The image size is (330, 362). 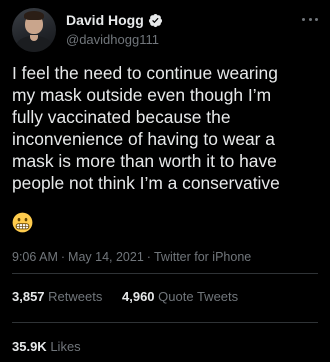 What do you see at coordinates (143, 139) in the screenshot?
I see `tweet-line: inconvenience of having to wear a` at bounding box center [143, 139].